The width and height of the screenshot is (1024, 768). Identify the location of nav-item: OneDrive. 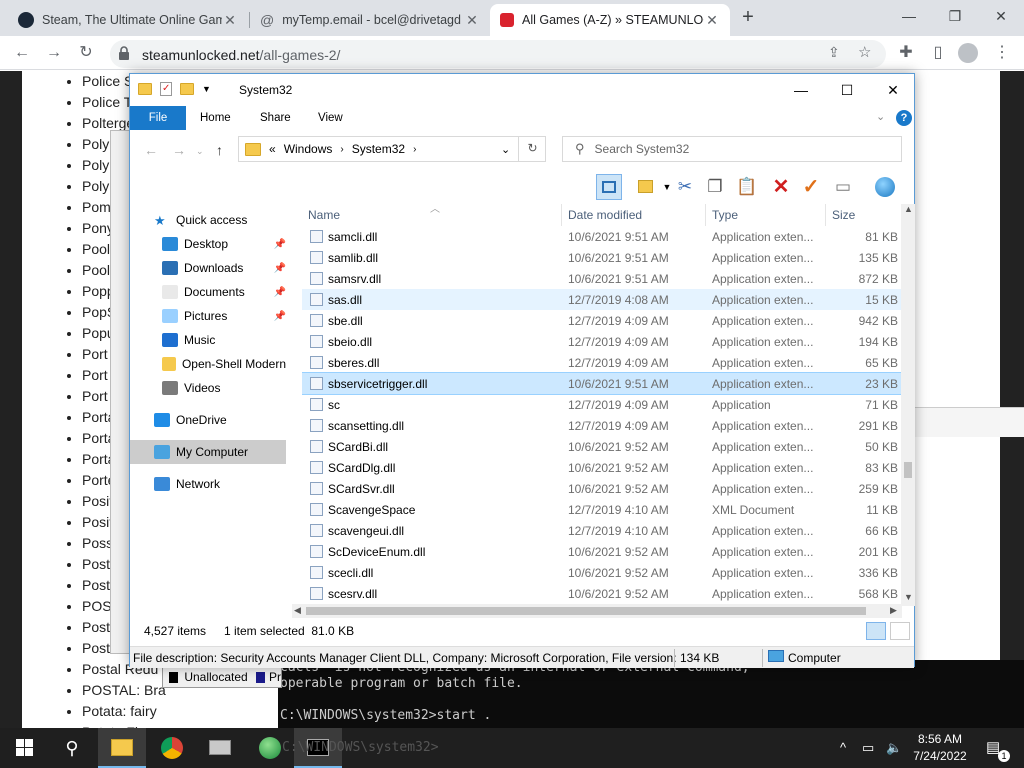
(208, 420).